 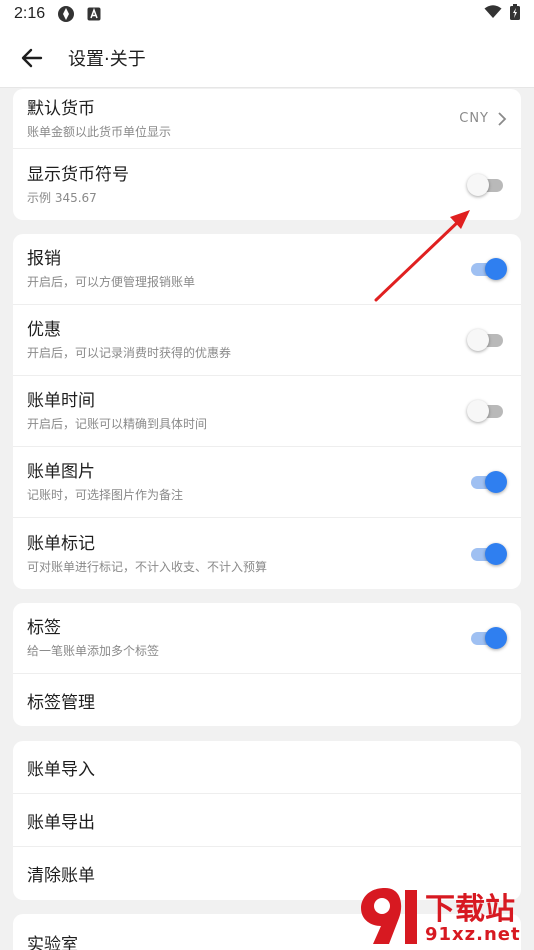 I want to click on feature-row: 账单图片记账时，可选择图片作为备注, so click(x=267, y=482).